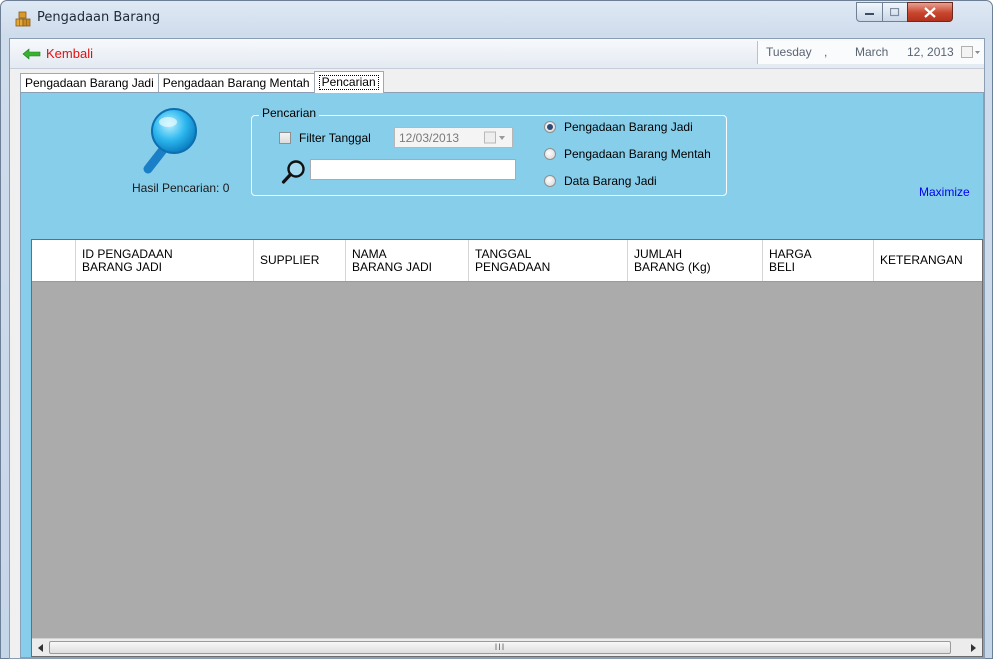 This screenshot has width=993, height=659. I want to click on maximize-window-button, so click(895, 12).